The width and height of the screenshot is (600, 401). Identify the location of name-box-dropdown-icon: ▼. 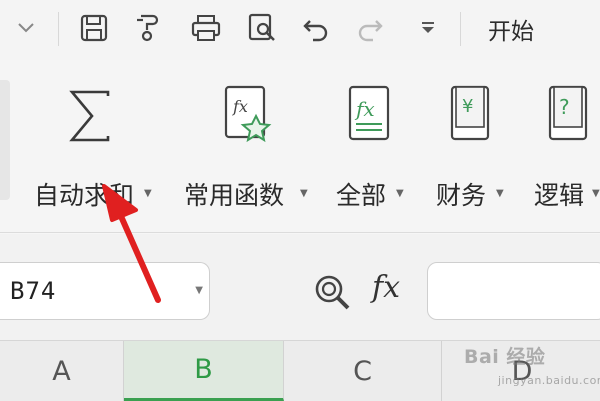
(199, 290).